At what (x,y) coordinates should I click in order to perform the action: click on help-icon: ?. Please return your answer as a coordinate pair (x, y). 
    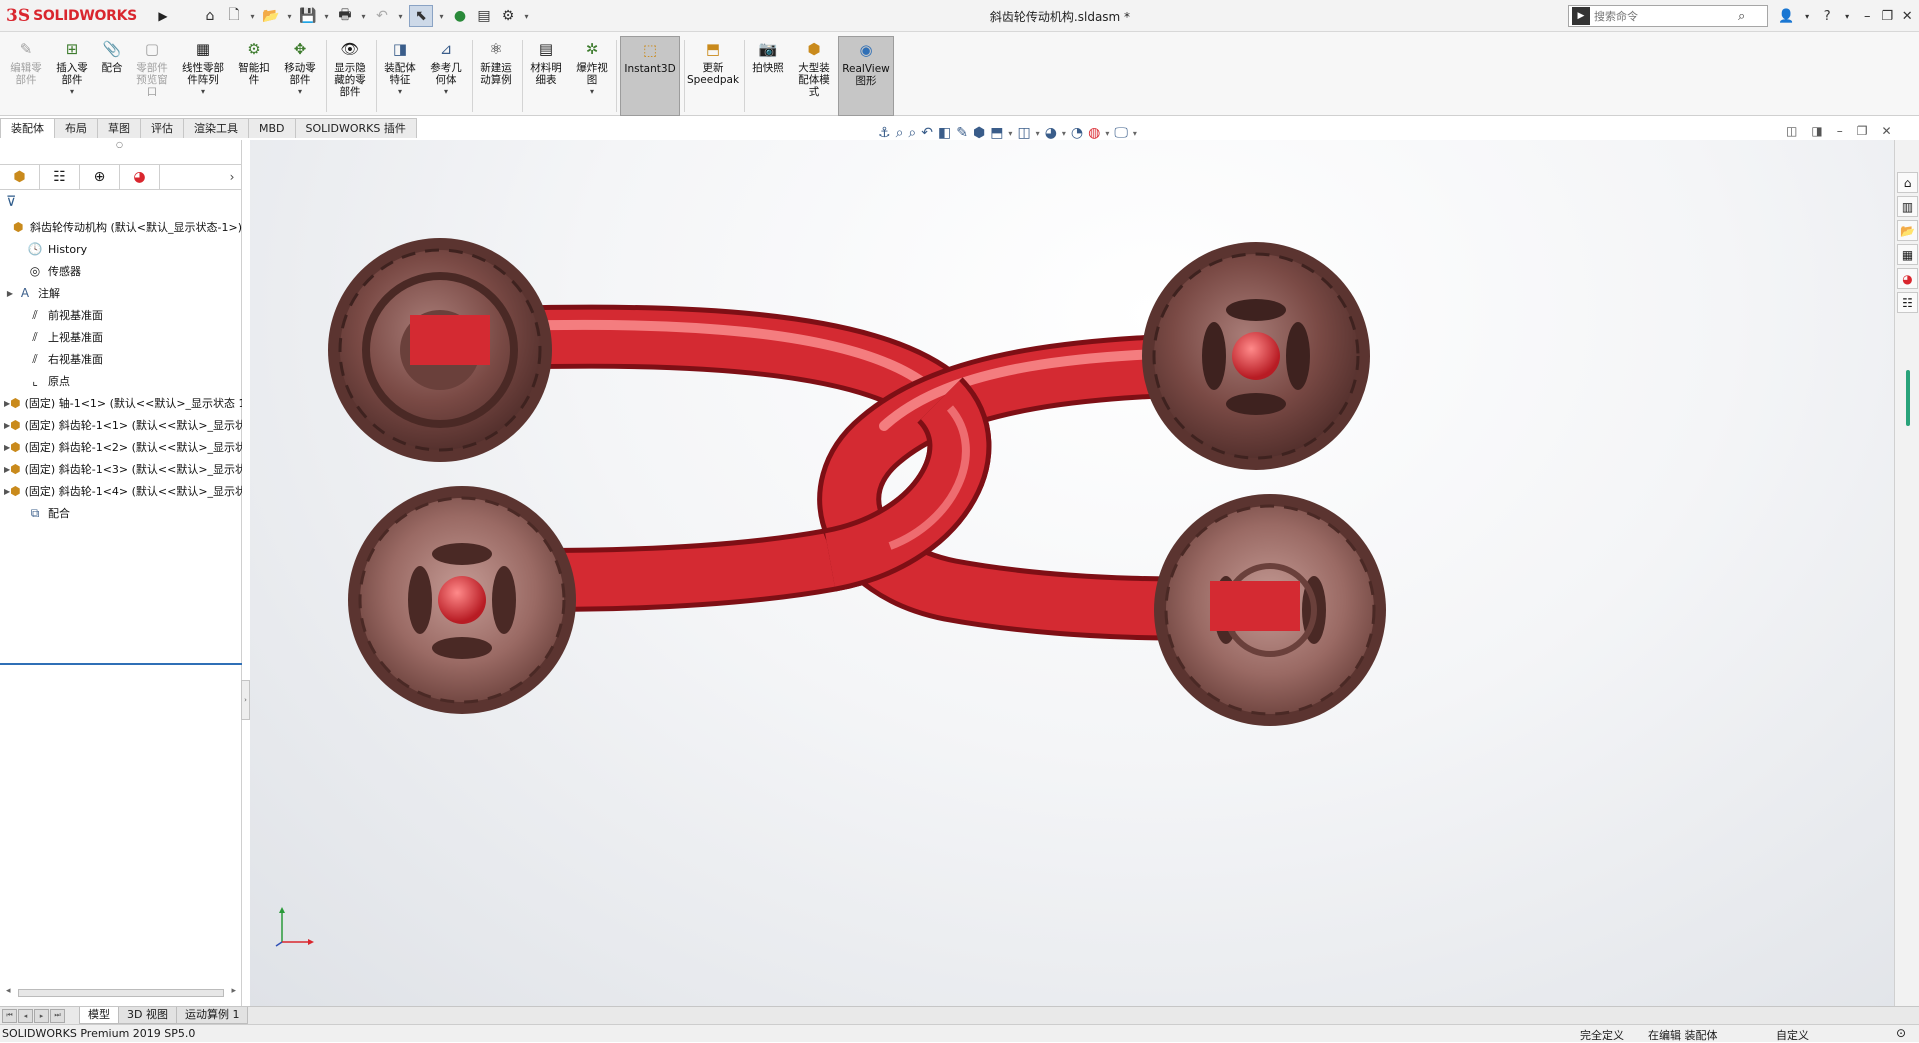
    Looking at the image, I should click on (1827, 16).